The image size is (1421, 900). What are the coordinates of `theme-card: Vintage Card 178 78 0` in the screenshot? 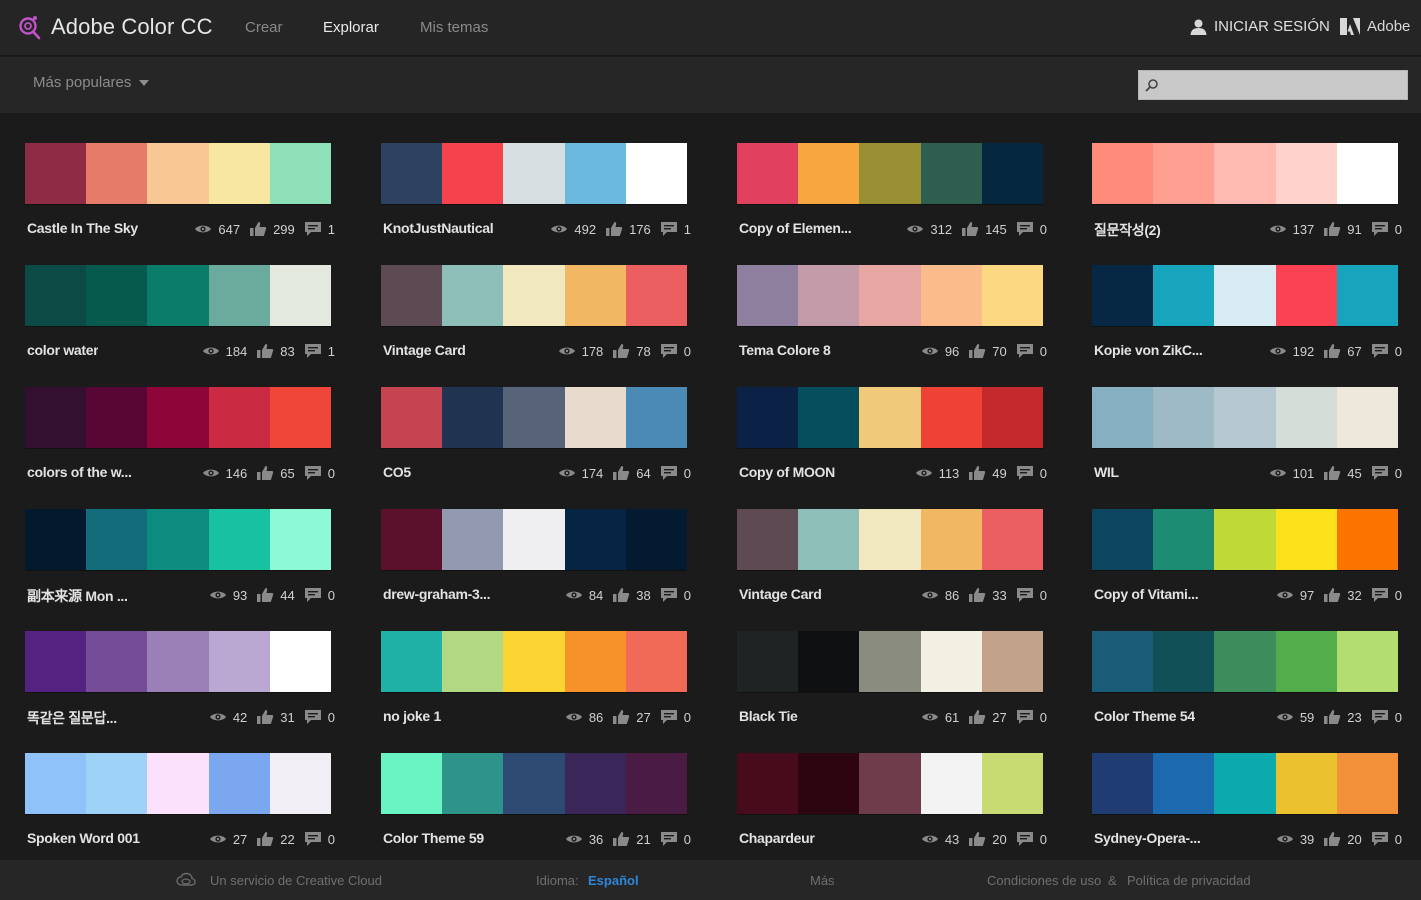 It's located at (536, 320).